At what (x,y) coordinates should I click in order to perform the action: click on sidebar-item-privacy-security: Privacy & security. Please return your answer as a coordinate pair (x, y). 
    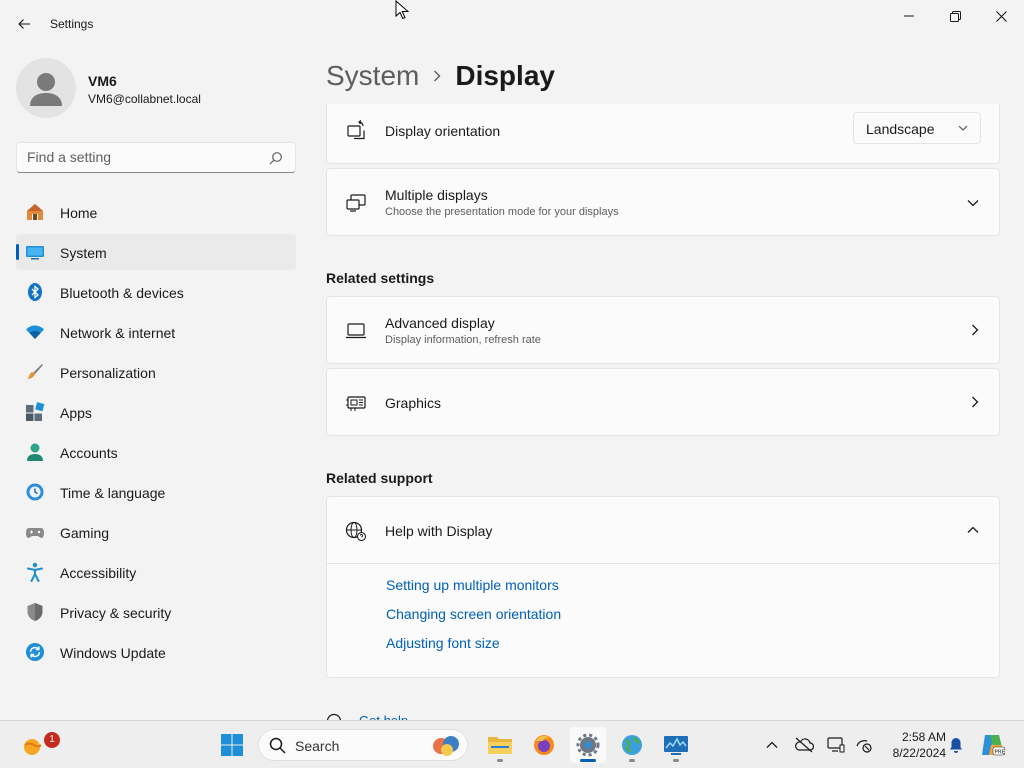
    Looking at the image, I should click on (156, 612).